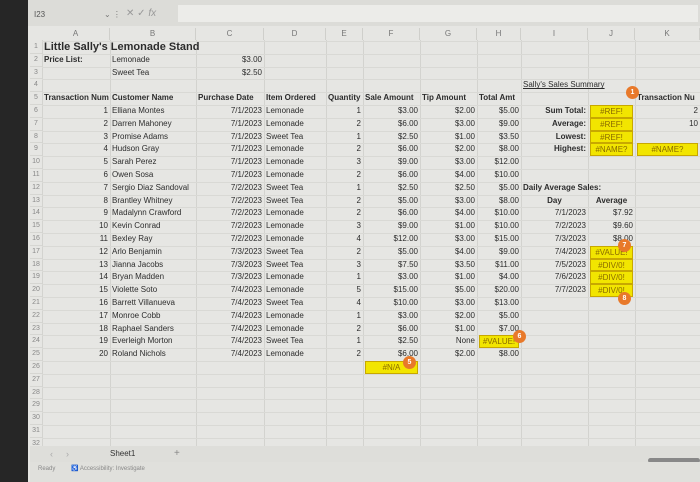 The width and height of the screenshot is (700, 482). What do you see at coordinates (344, 98) in the screenshot?
I see `table-header: Quantity` at bounding box center [344, 98].